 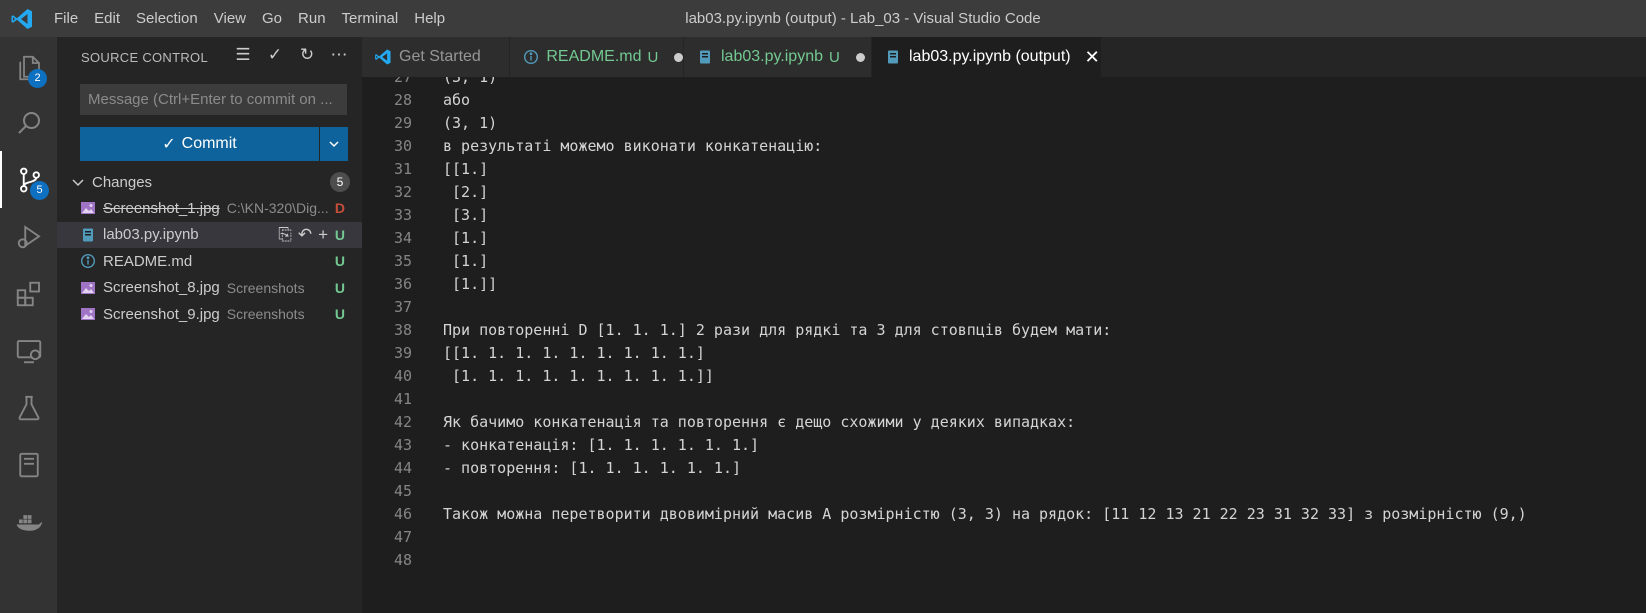 I want to click on code-line: 31 [[1.], so click(x=1004, y=169).